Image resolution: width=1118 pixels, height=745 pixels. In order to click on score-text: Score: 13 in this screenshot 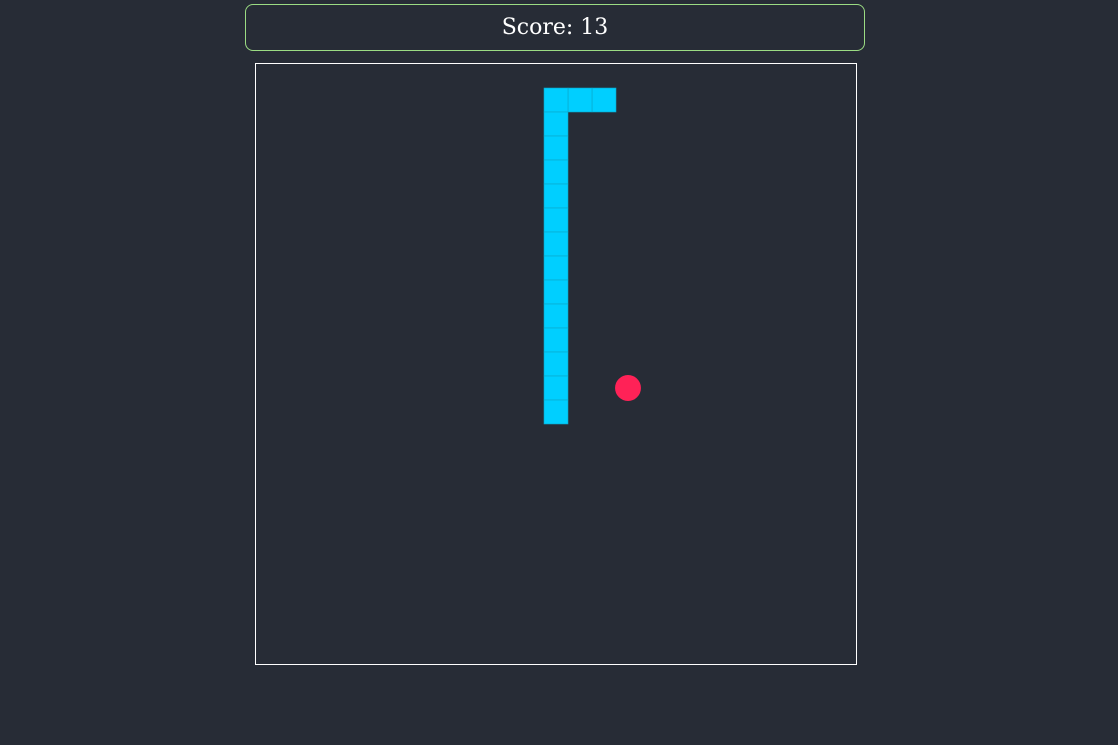, I will do `click(555, 27)`.